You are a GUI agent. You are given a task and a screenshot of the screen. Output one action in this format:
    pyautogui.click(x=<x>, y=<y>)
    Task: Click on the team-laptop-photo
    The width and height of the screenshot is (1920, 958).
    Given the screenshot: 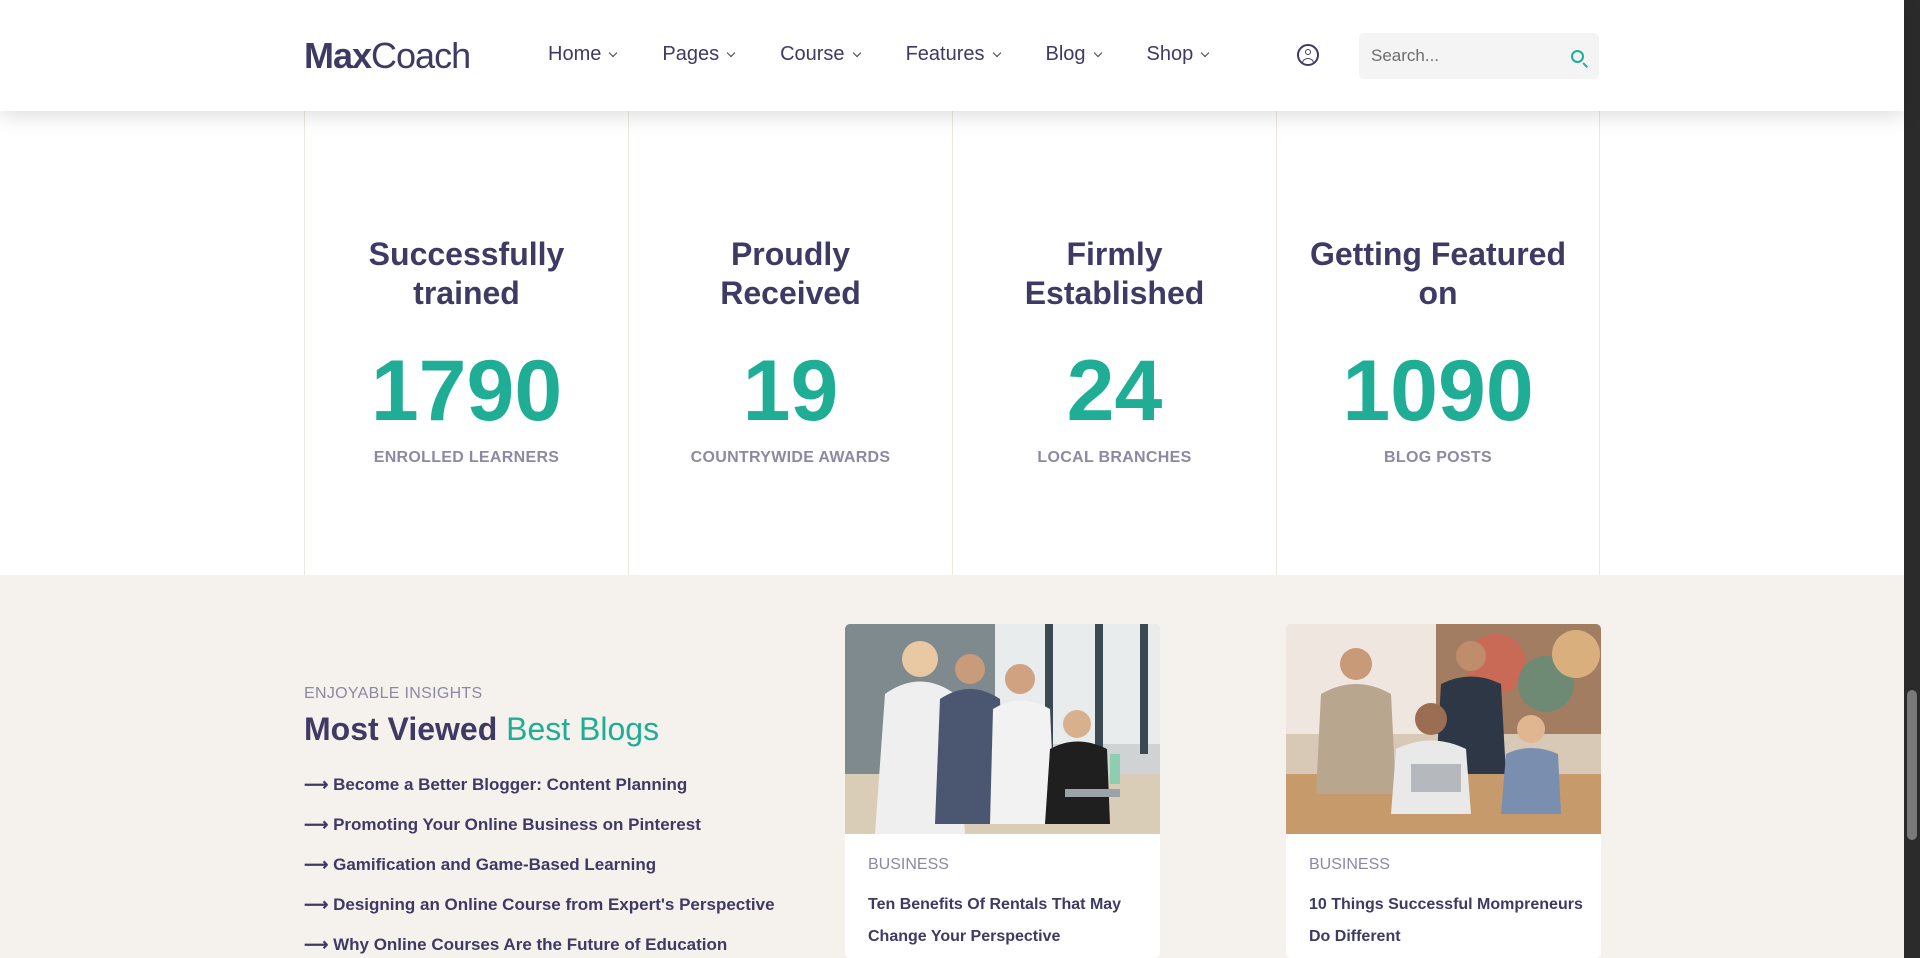 What is the action you would take?
    pyautogui.click(x=1443, y=729)
    